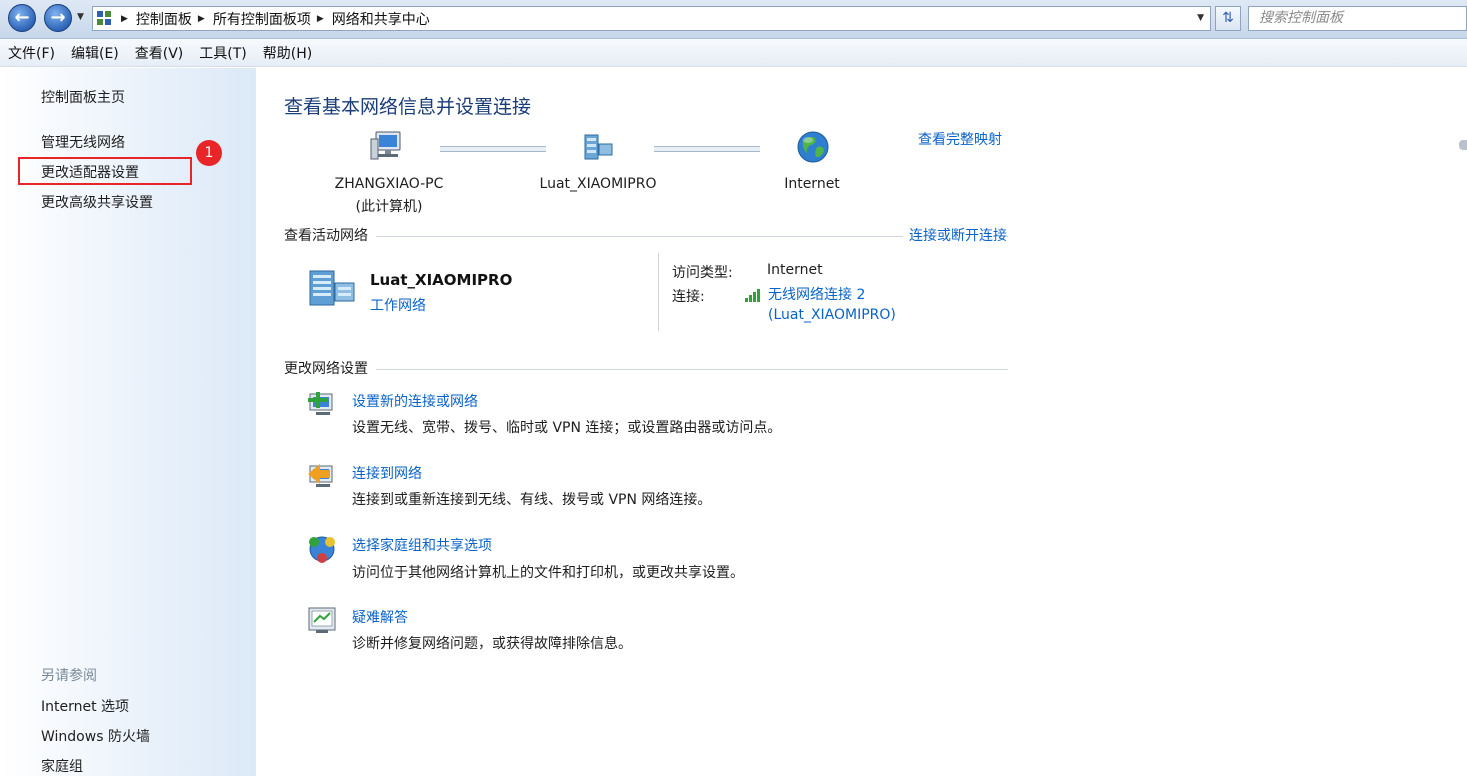 The image size is (1467, 776). What do you see at coordinates (159, 53) in the screenshot?
I see `menu-view: 查看(V)` at bounding box center [159, 53].